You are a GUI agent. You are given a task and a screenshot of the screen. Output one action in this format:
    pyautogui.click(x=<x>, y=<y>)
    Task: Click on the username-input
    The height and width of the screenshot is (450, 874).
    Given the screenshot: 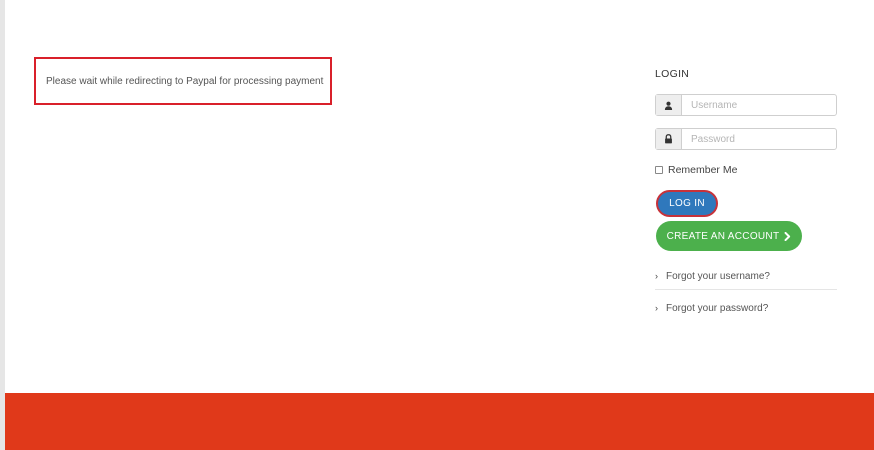 What is the action you would take?
    pyautogui.click(x=759, y=105)
    